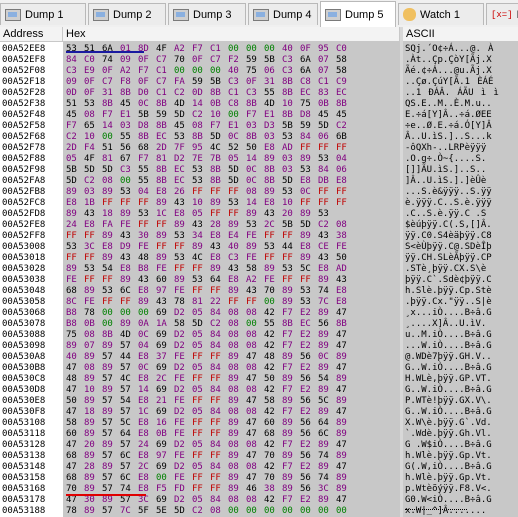 The image size is (518, 517). What do you see at coordinates (183, 302) in the screenshot?
I see `hex-byte: 78` at bounding box center [183, 302].